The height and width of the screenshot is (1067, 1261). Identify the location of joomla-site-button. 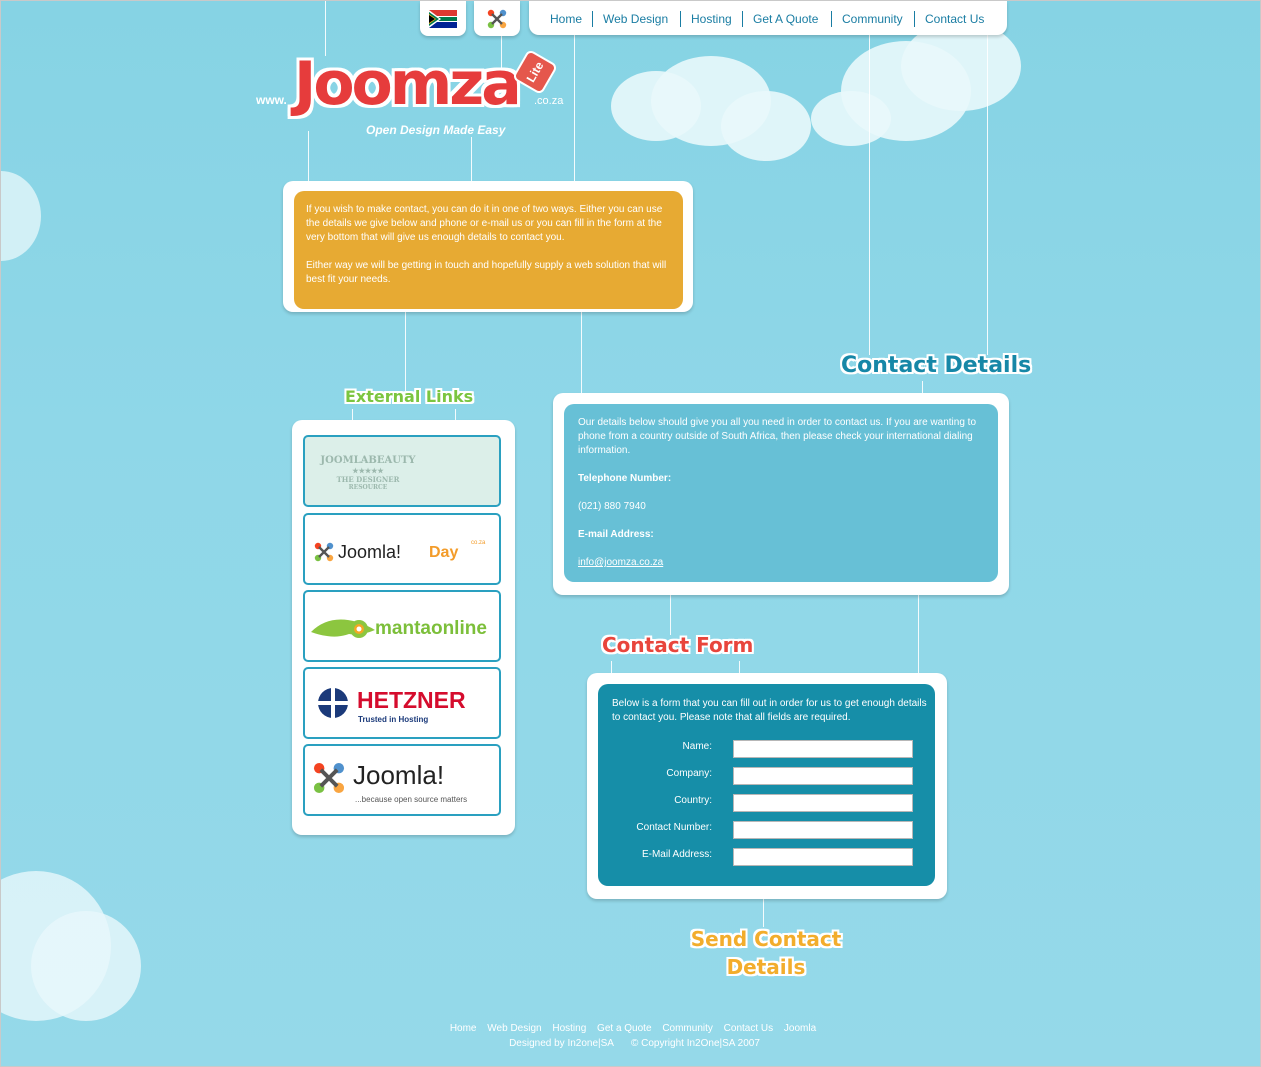
(497, 18).